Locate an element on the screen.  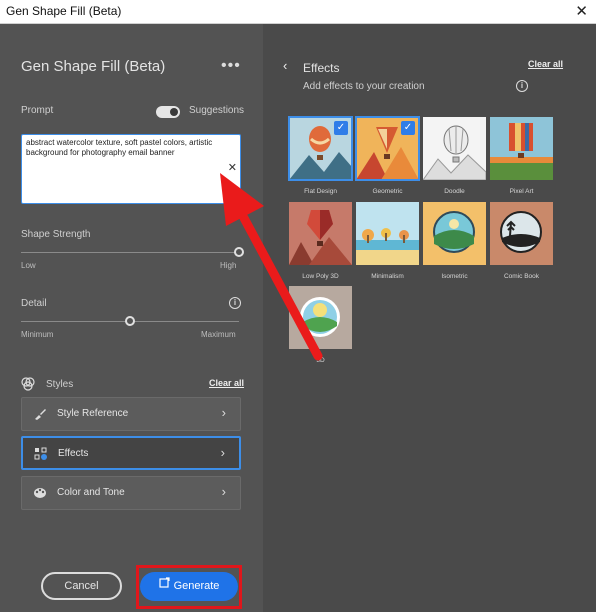
effect-tile-comic-book is located at coordinates (521, 233).